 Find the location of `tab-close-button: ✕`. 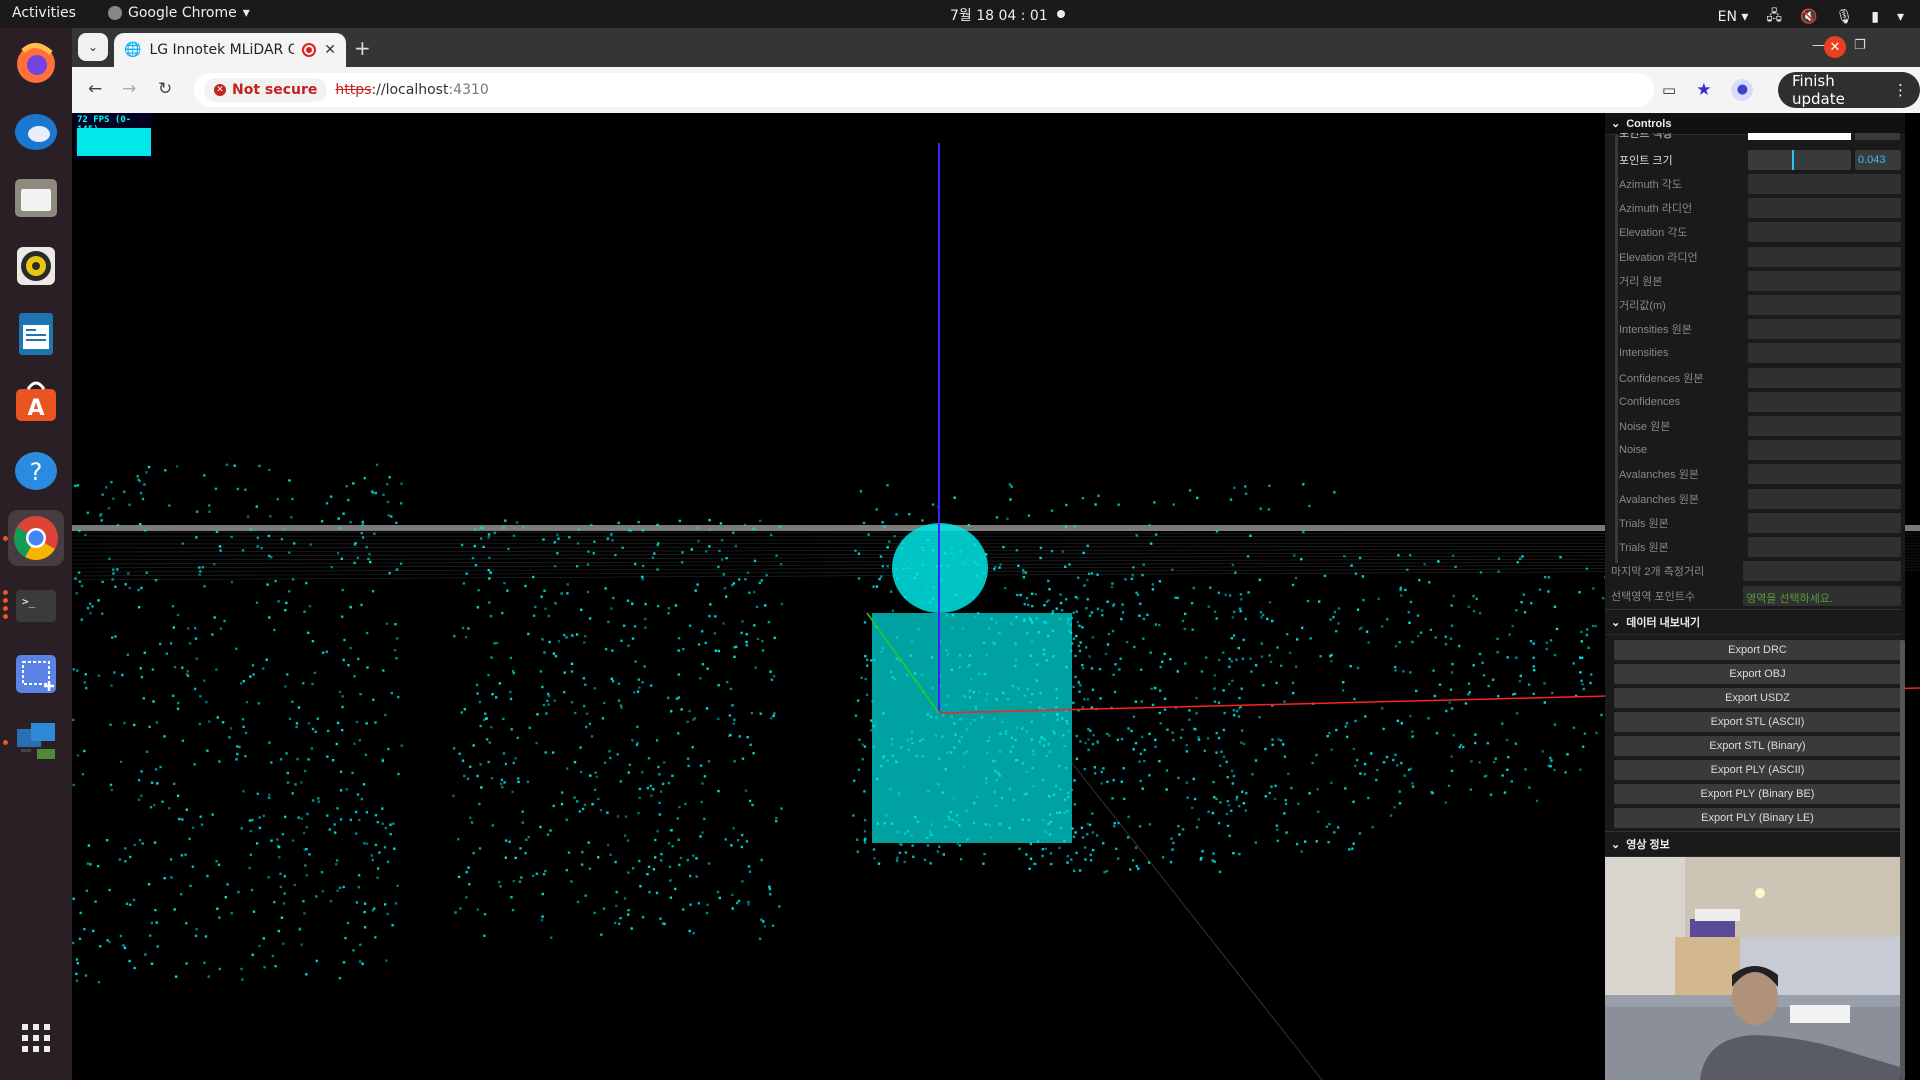

tab-close-button: ✕ is located at coordinates (330, 50).